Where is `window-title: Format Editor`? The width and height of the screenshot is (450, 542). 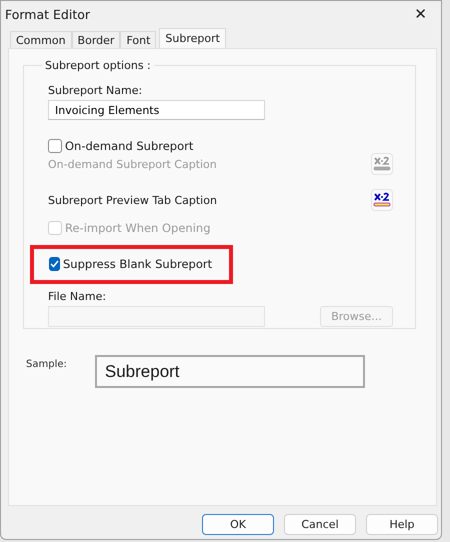 window-title: Format Editor is located at coordinates (47, 14).